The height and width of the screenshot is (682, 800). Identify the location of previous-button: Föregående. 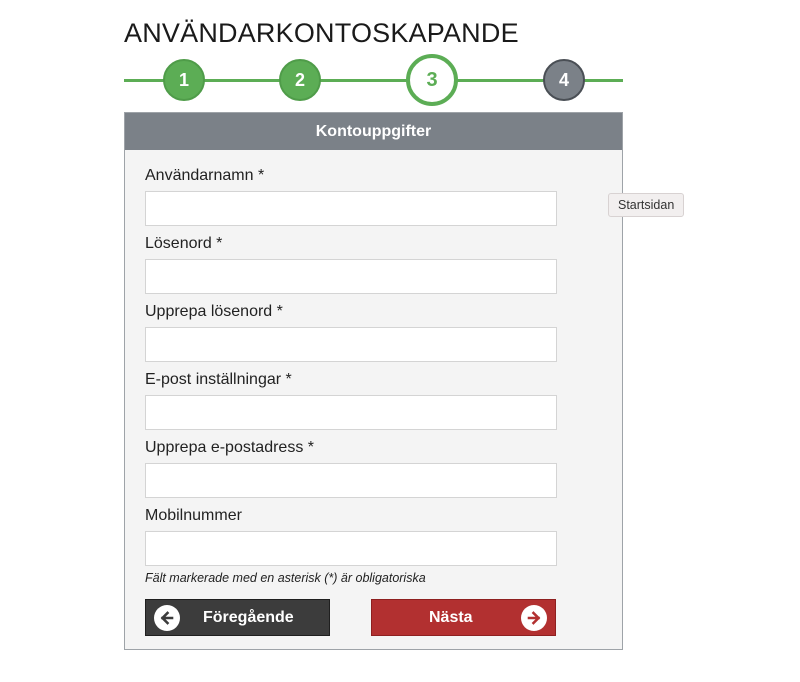
(237, 617).